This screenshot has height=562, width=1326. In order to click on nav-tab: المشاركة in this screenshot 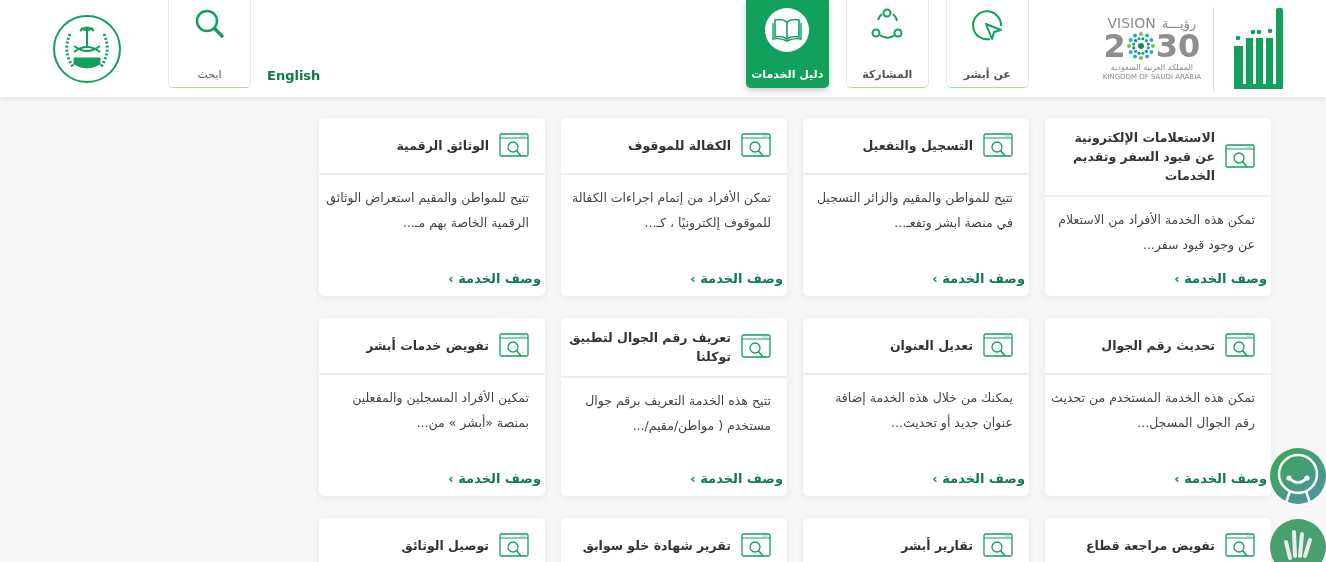, I will do `click(887, 44)`.